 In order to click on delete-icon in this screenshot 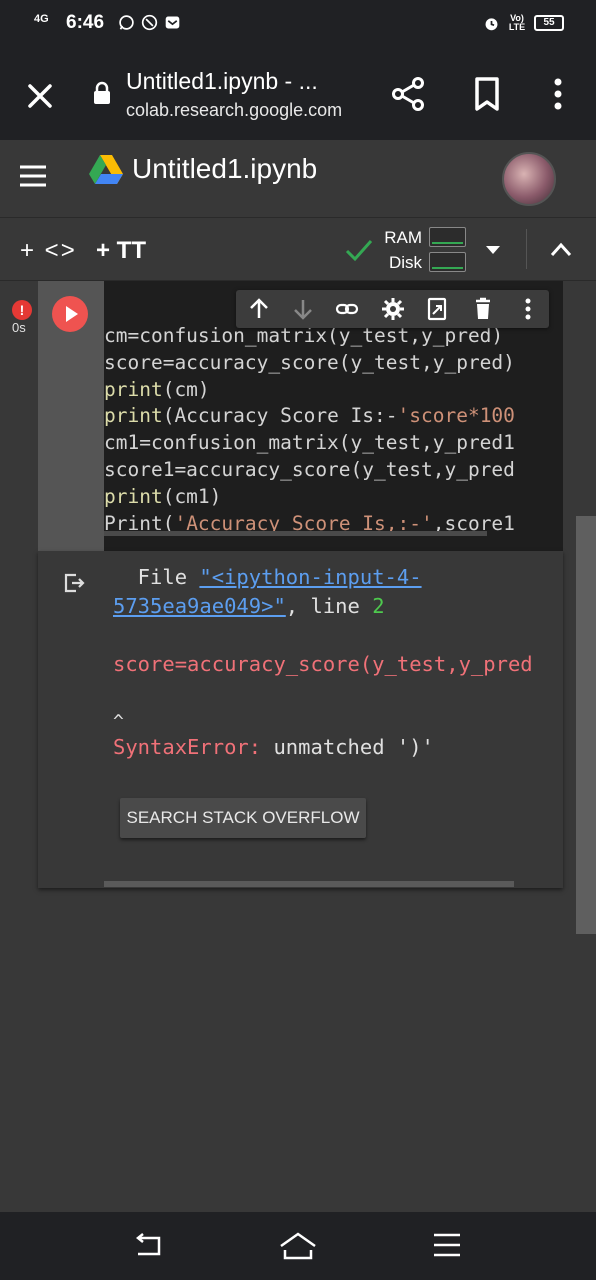, I will do `click(483, 309)`.